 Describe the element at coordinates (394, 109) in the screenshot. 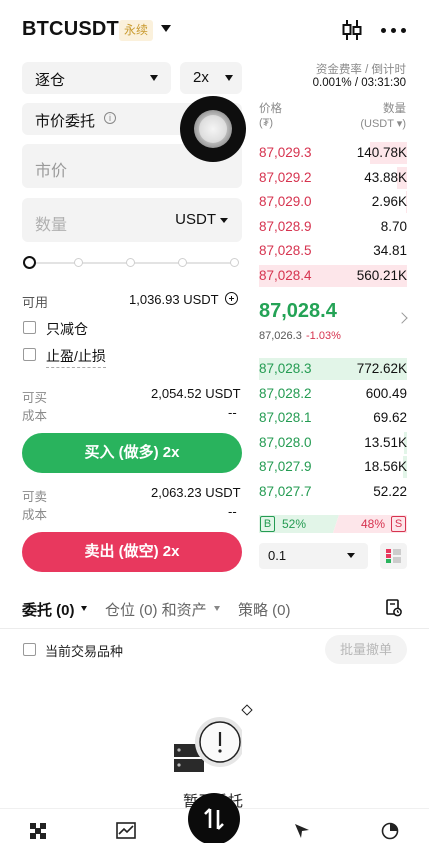

I see `quantity-column-header: 数量` at that location.